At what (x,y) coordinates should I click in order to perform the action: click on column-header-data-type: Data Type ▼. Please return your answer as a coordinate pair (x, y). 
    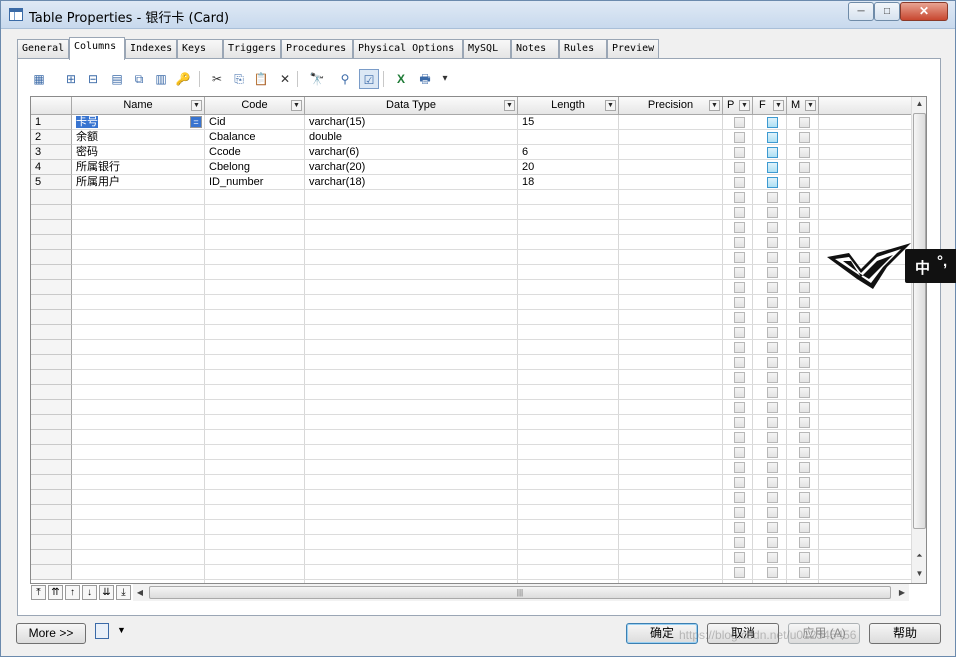
    Looking at the image, I should click on (411, 106).